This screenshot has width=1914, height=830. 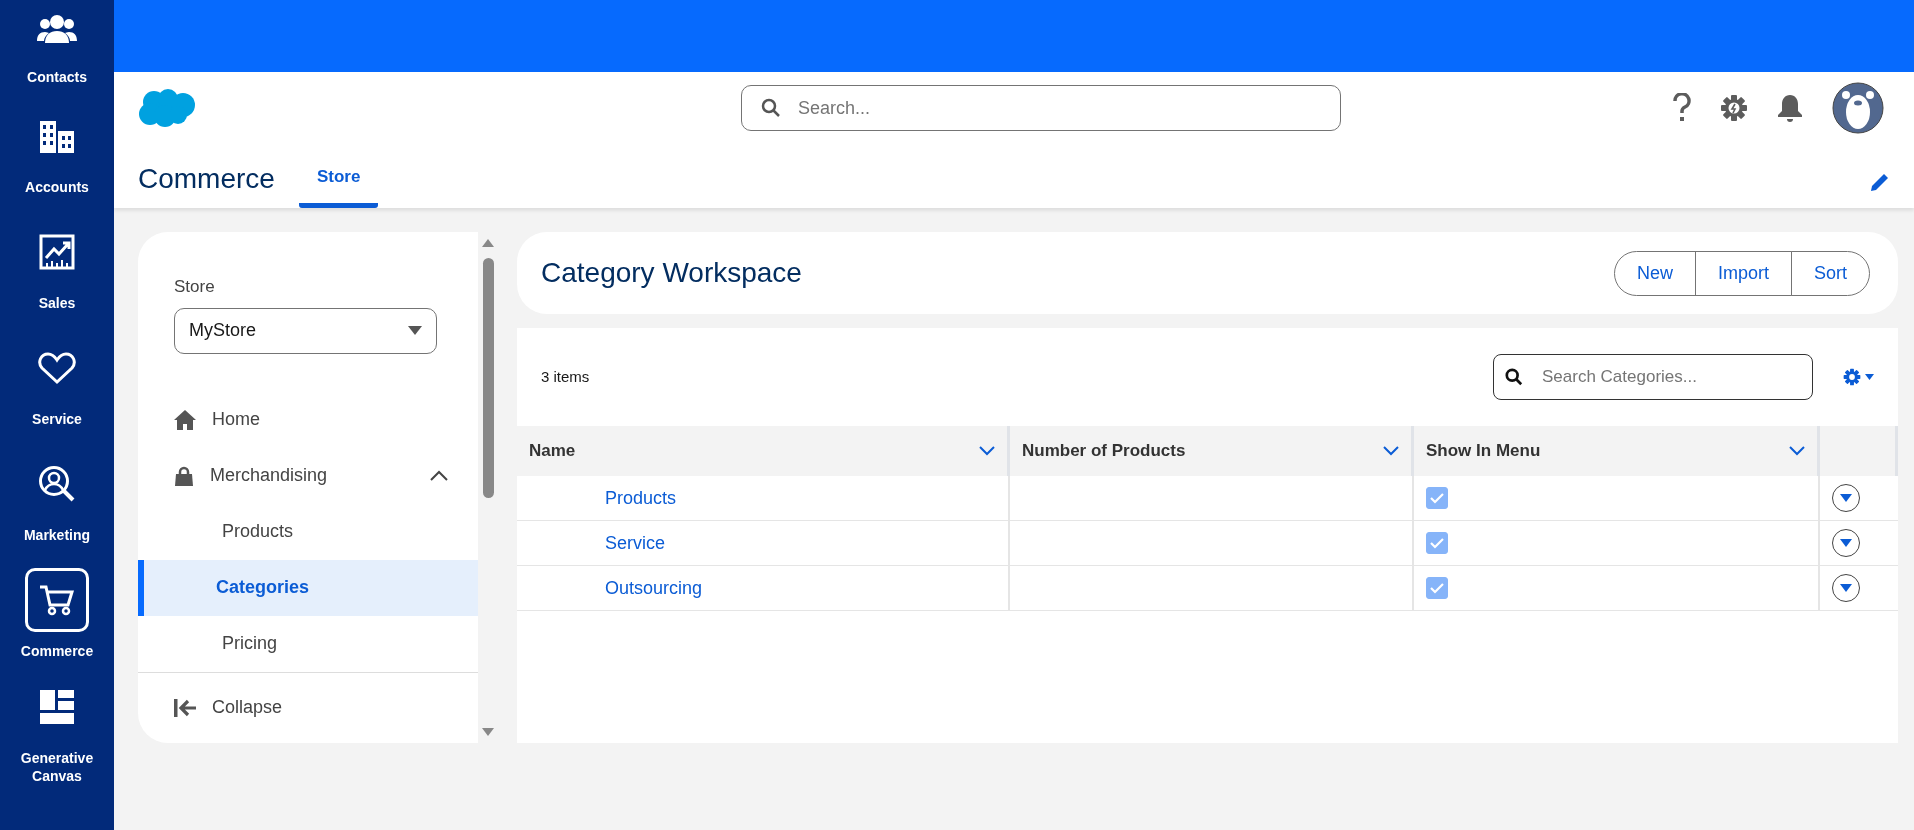 What do you see at coordinates (308, 643) in the screenshot?
I see `nav-subitem: Pricing` at bounding box center [308, 643].